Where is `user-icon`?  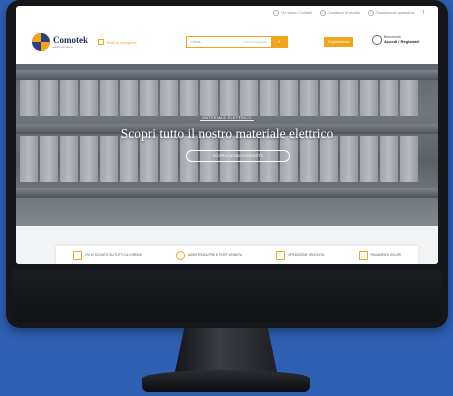 user-icon is located at coordinates (377, 40).